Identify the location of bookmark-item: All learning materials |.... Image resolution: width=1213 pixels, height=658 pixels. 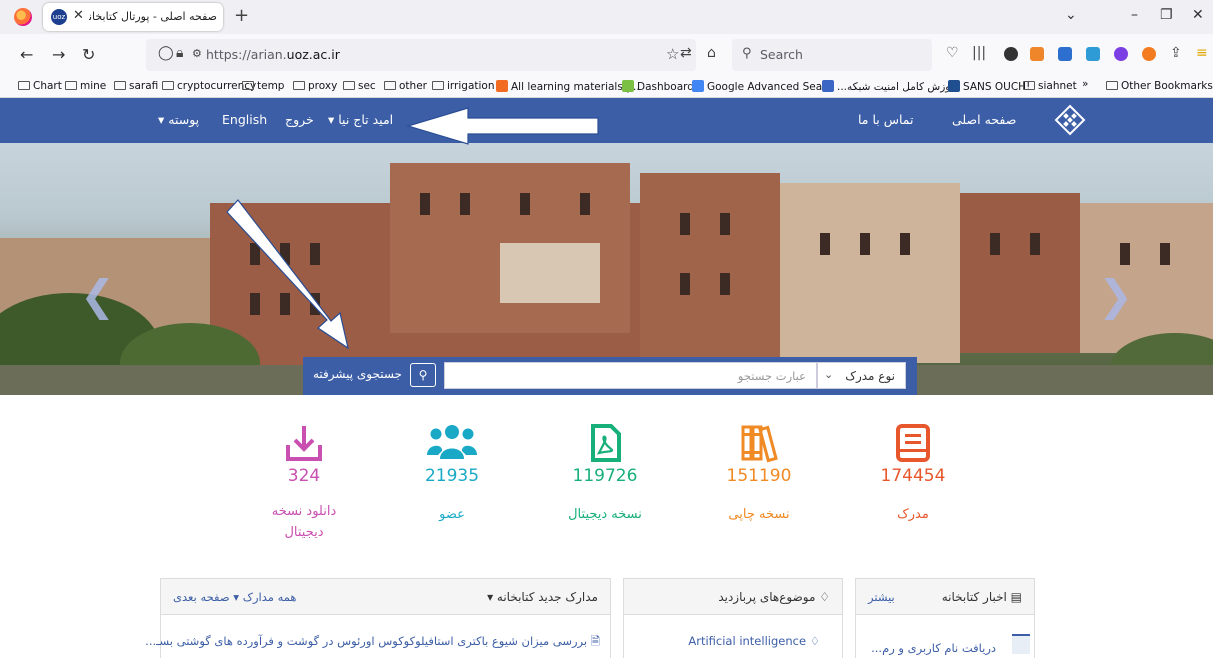
(568, 86).